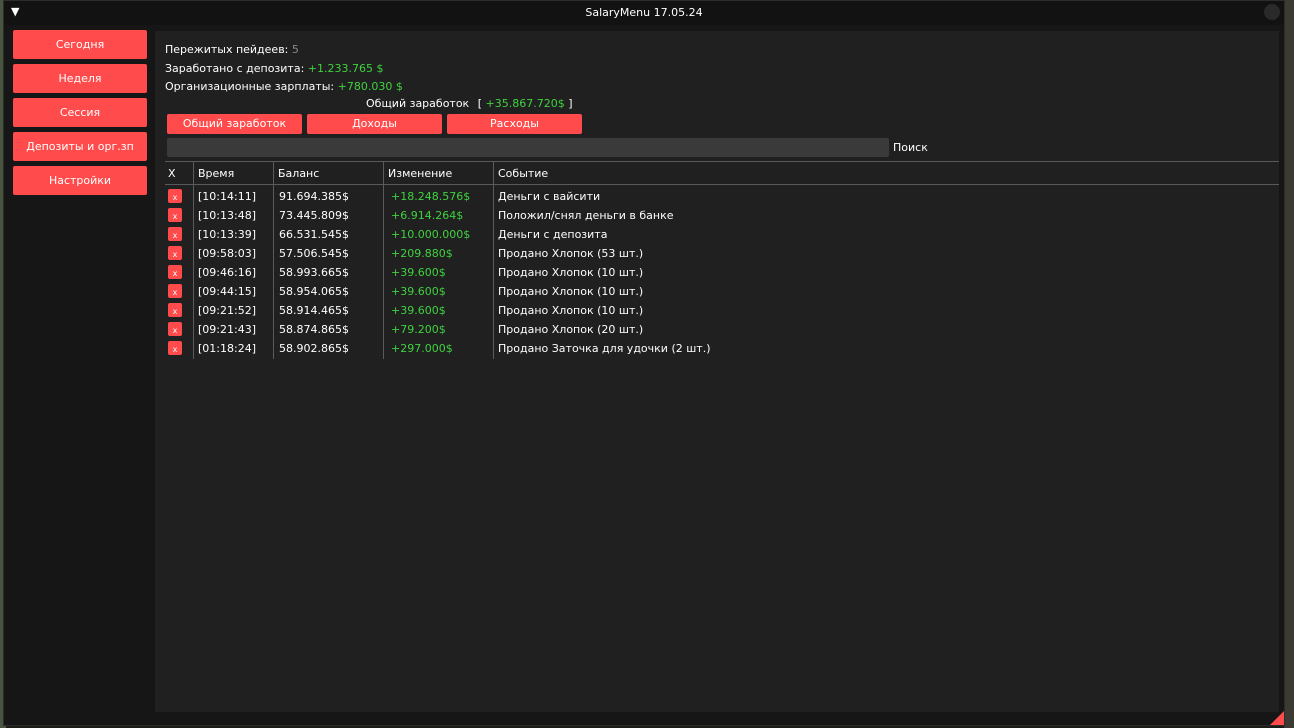 The height and width of the screenshot is (728, 1294). What do you see at coordinates (910, 147) in the screenshot?
I see `search-label: Поиск` at bounding box center [910, 147].